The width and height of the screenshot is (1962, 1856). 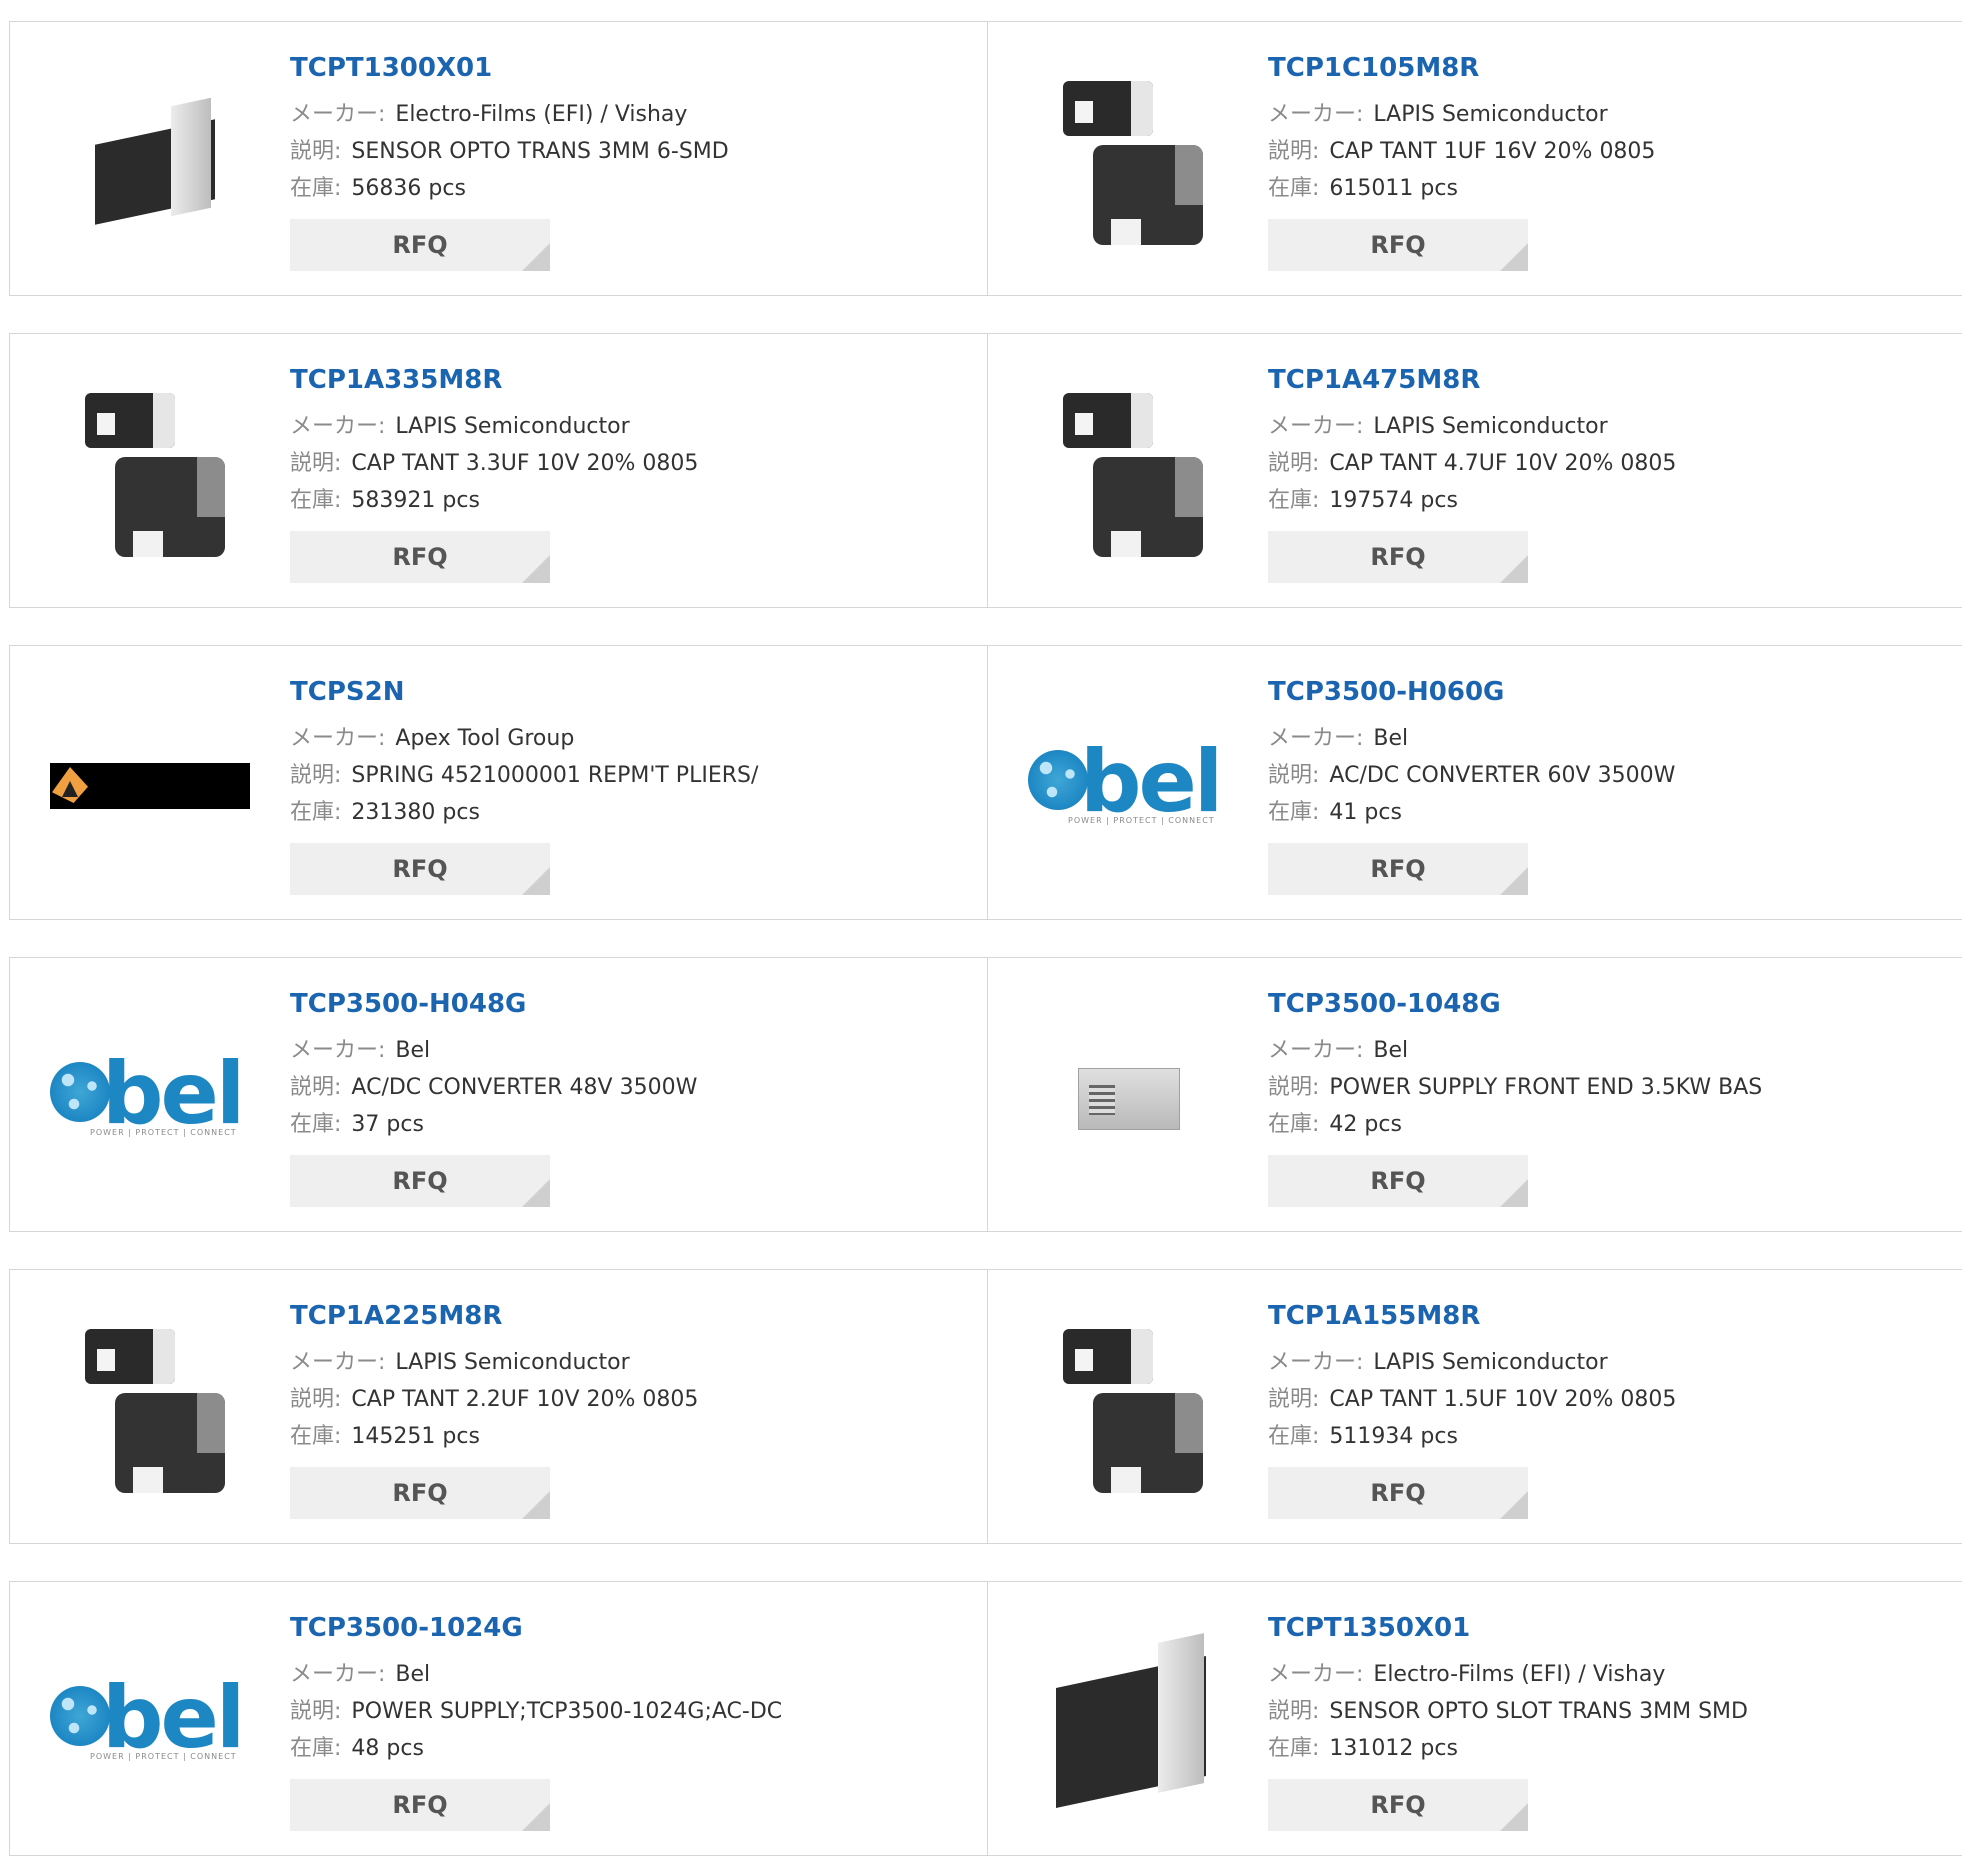 I want to click on description-value: CAP TANT 1UF 16V 20% 0805, so click(x=1492, y=151).